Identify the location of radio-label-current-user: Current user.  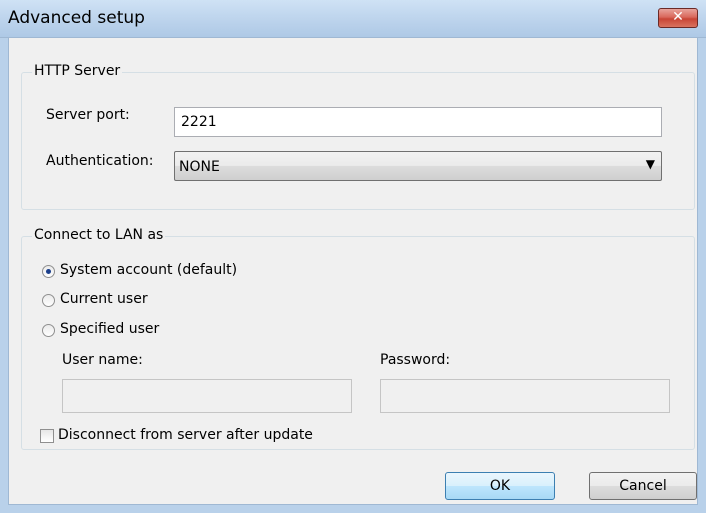
(104, 299).